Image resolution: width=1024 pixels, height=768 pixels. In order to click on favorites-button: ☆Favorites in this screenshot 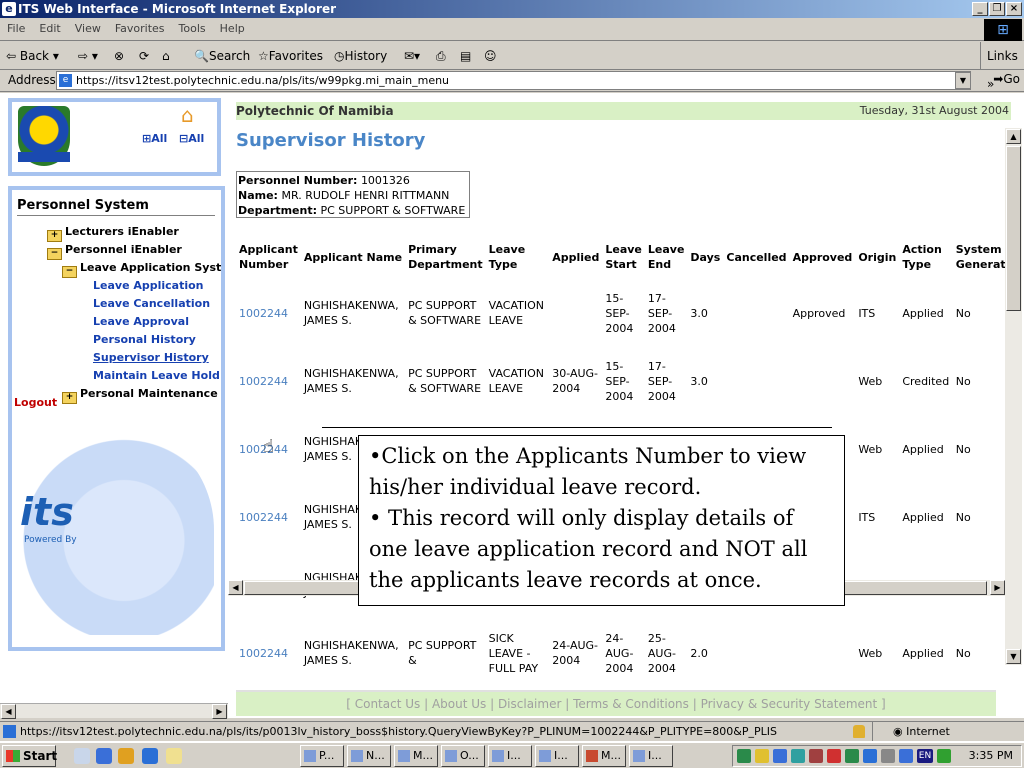, I will do `click(290, 56)`.